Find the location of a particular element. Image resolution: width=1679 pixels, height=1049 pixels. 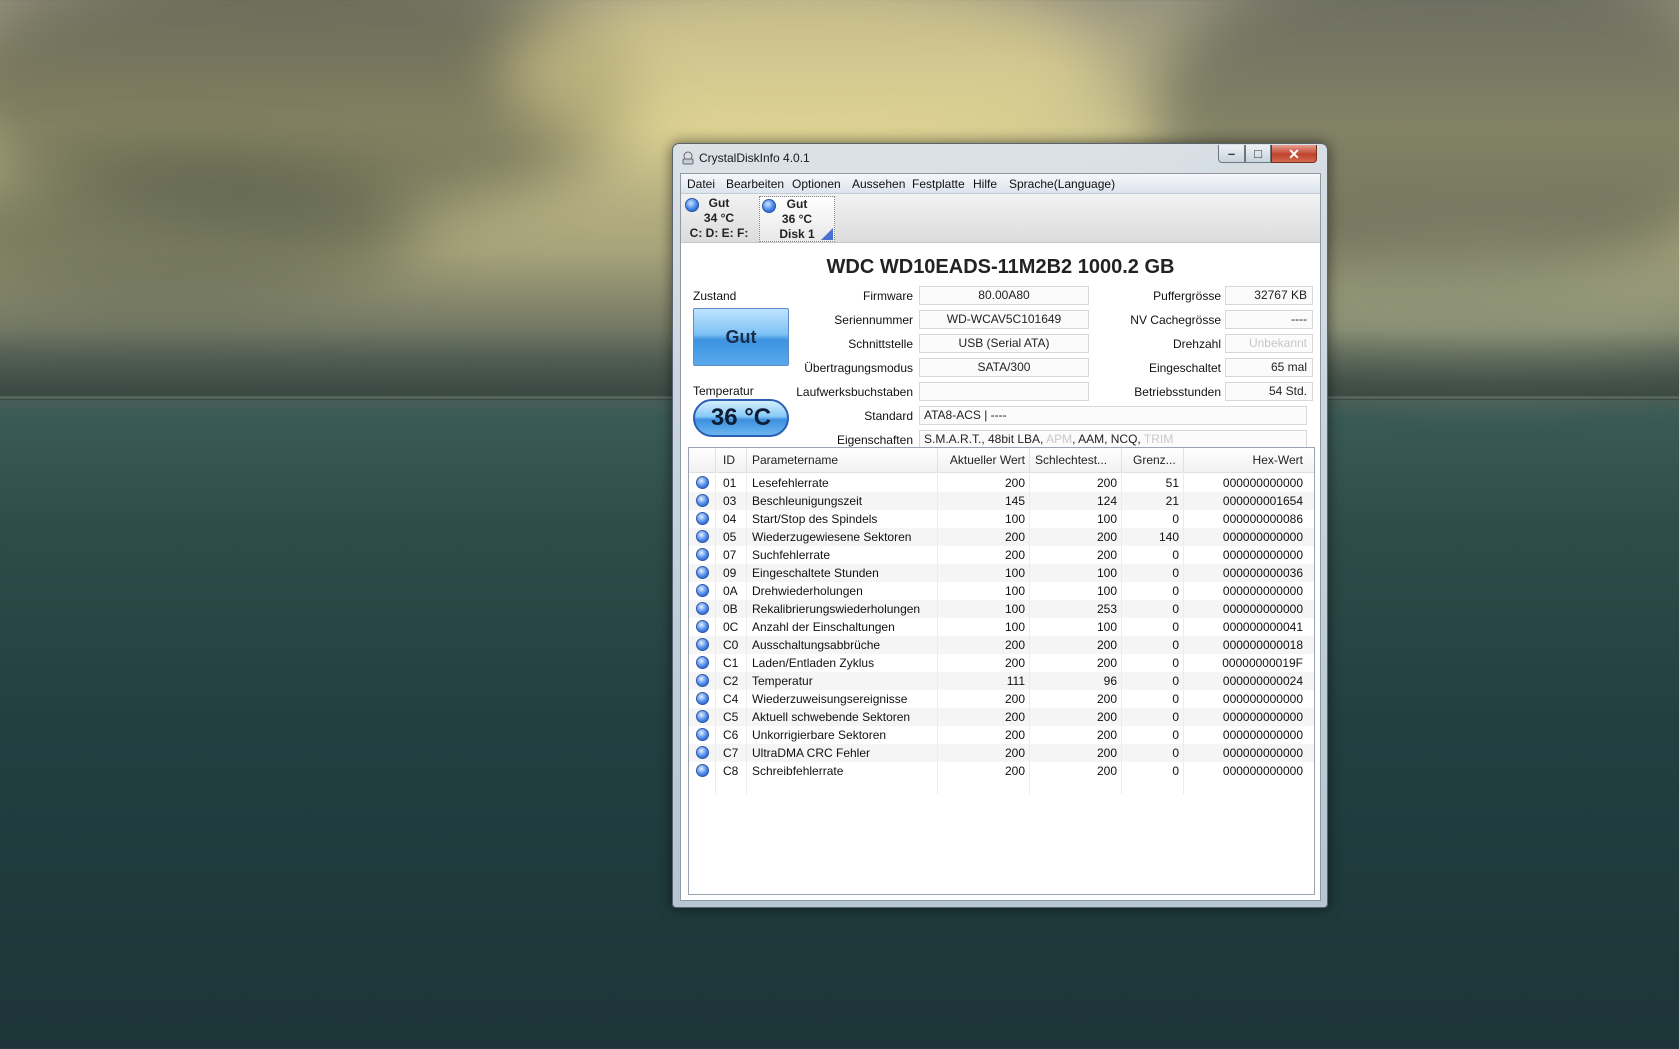

table-row: 0A Drehwiederholungen 100 100 0 000000000000 is located at coordinates (1001, 591).